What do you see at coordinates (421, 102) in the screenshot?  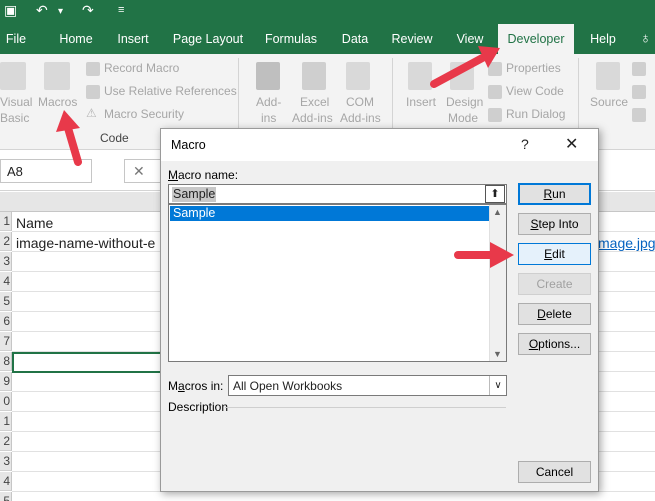 I see `insert-label: Insert` at bounding box center [421, 102].